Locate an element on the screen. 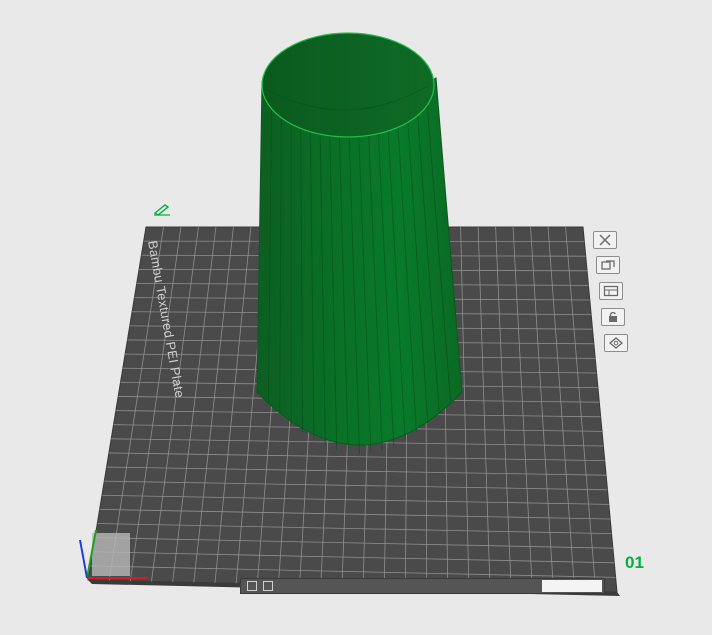 The height and width of the screenshot is (635, 712). vase-opening is located at coordinates (348, 85).